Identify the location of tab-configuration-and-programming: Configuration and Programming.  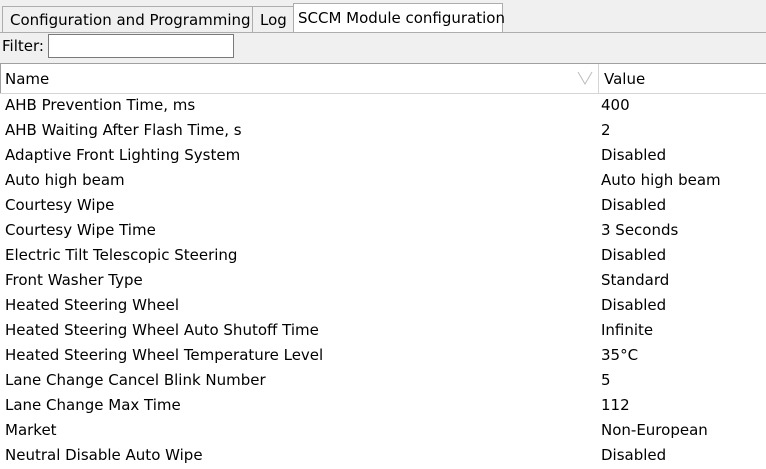
(127, 19).